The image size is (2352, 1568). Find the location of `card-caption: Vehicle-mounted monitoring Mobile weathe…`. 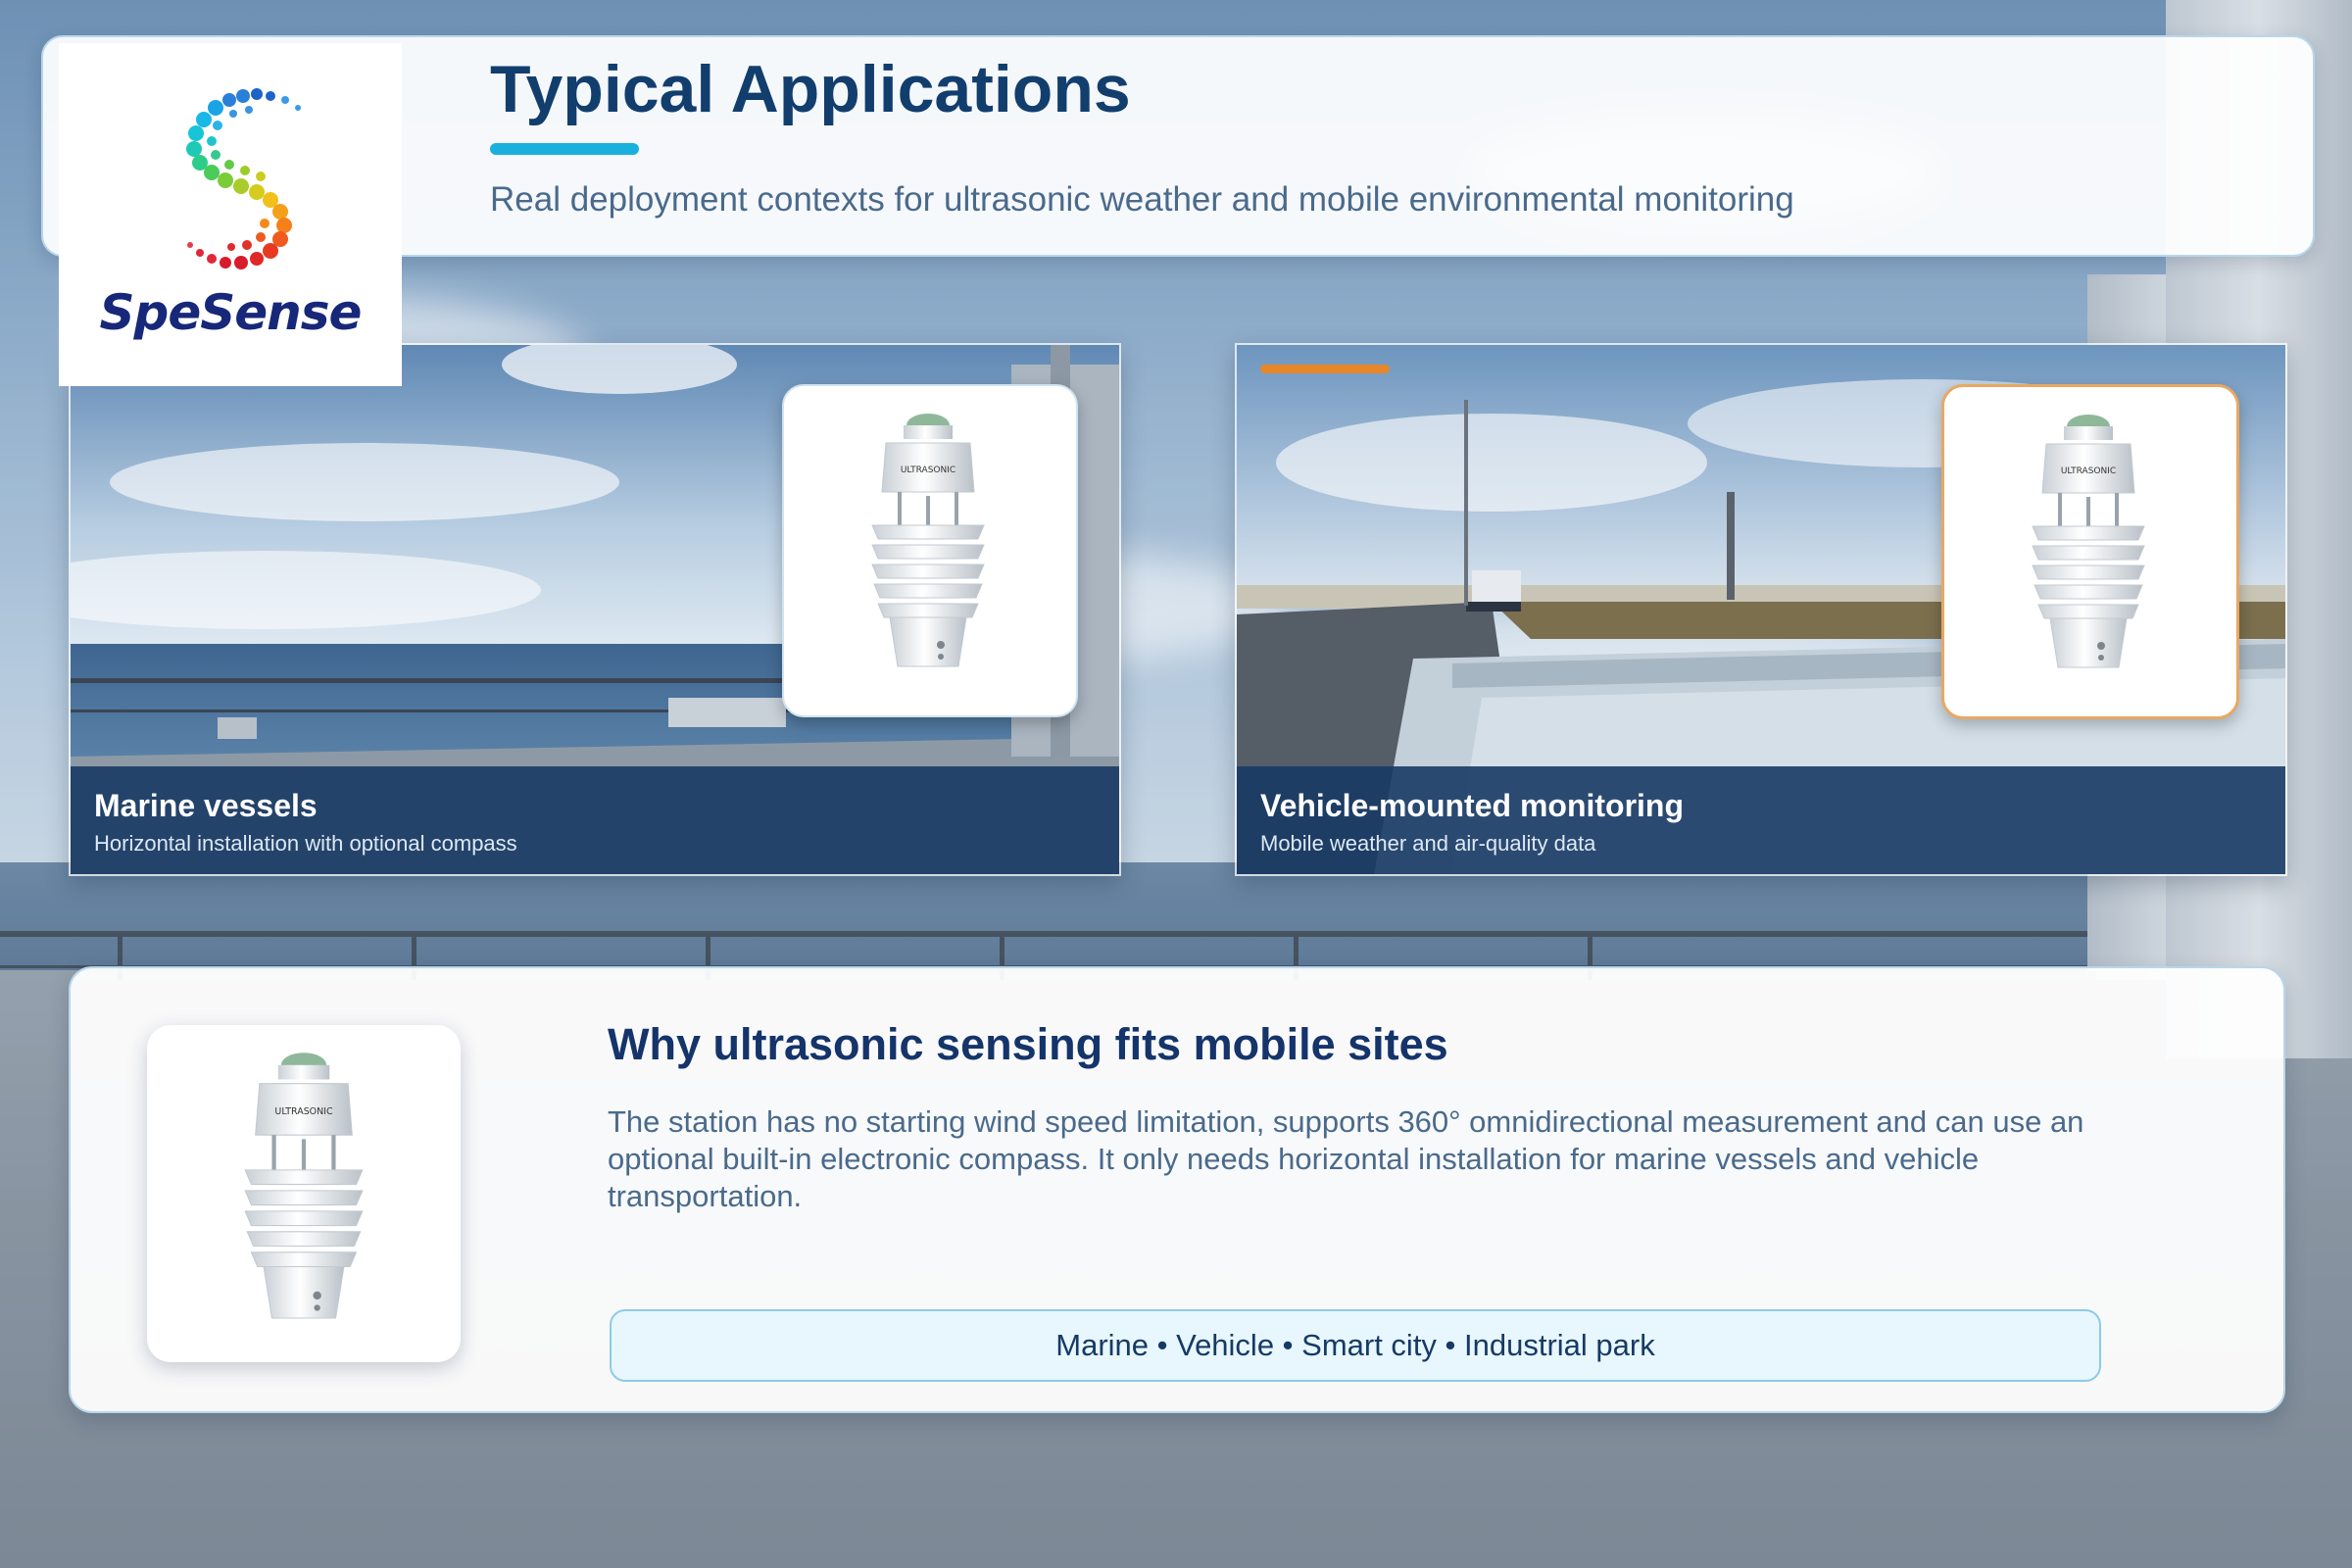

card-caption: Vehicle-mounted monitoring Mobile weathe… is located at coordinates (1761, 820).